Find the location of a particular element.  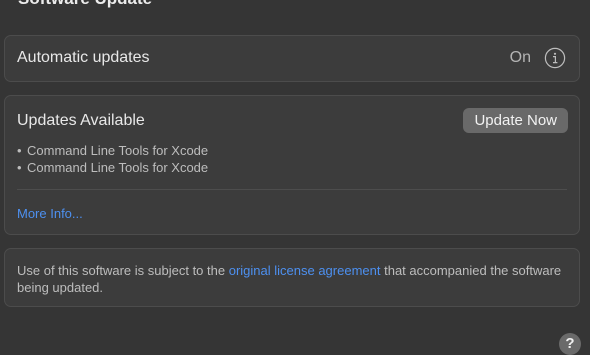

automatic-updates-value: On is located at coordinates (520, 57).